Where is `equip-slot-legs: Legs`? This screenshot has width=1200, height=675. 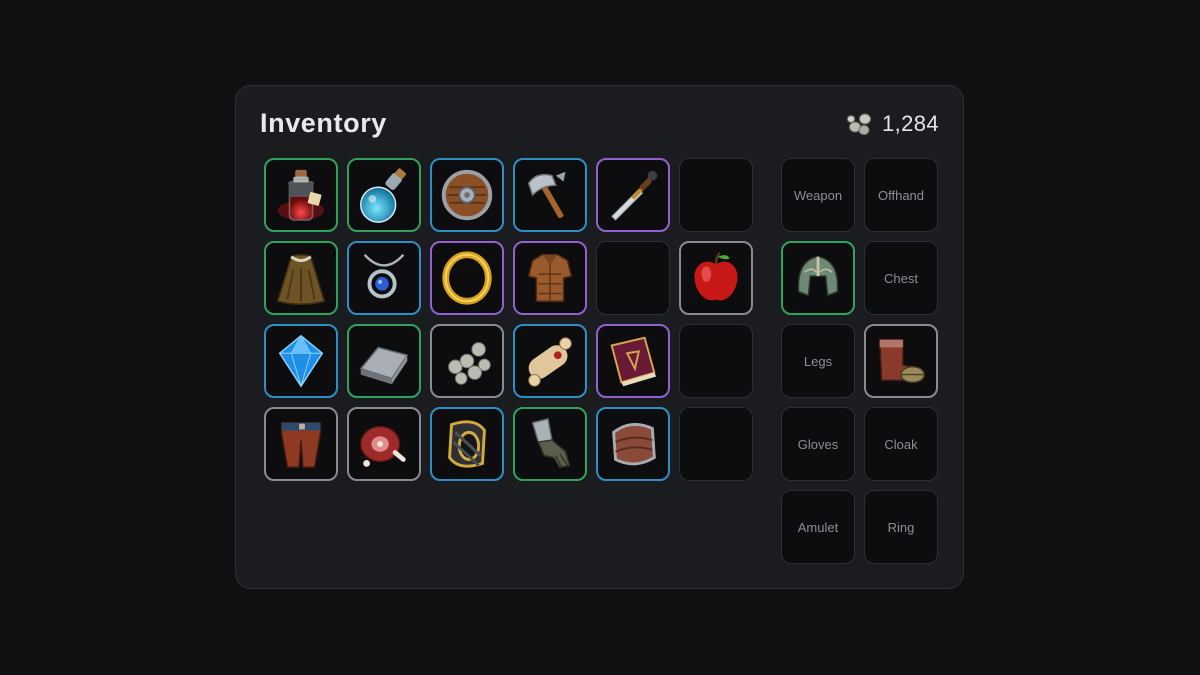
equip-slot-legs: Legs is located at coordinates (818, 361).